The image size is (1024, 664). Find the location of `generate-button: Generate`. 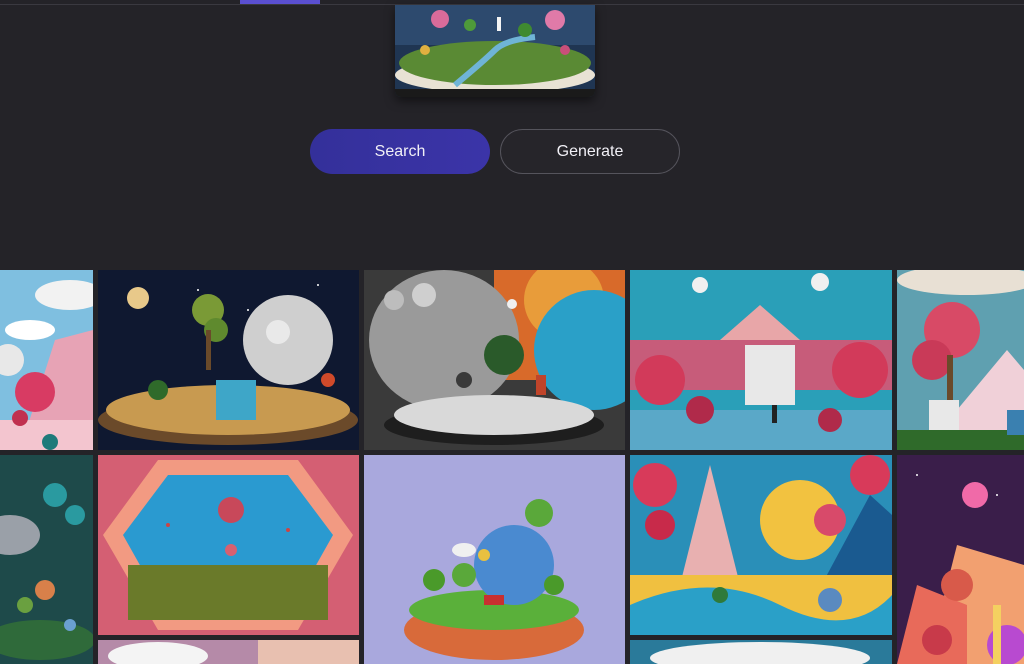

generate-button: Generate is located at coordinates (590, 151).